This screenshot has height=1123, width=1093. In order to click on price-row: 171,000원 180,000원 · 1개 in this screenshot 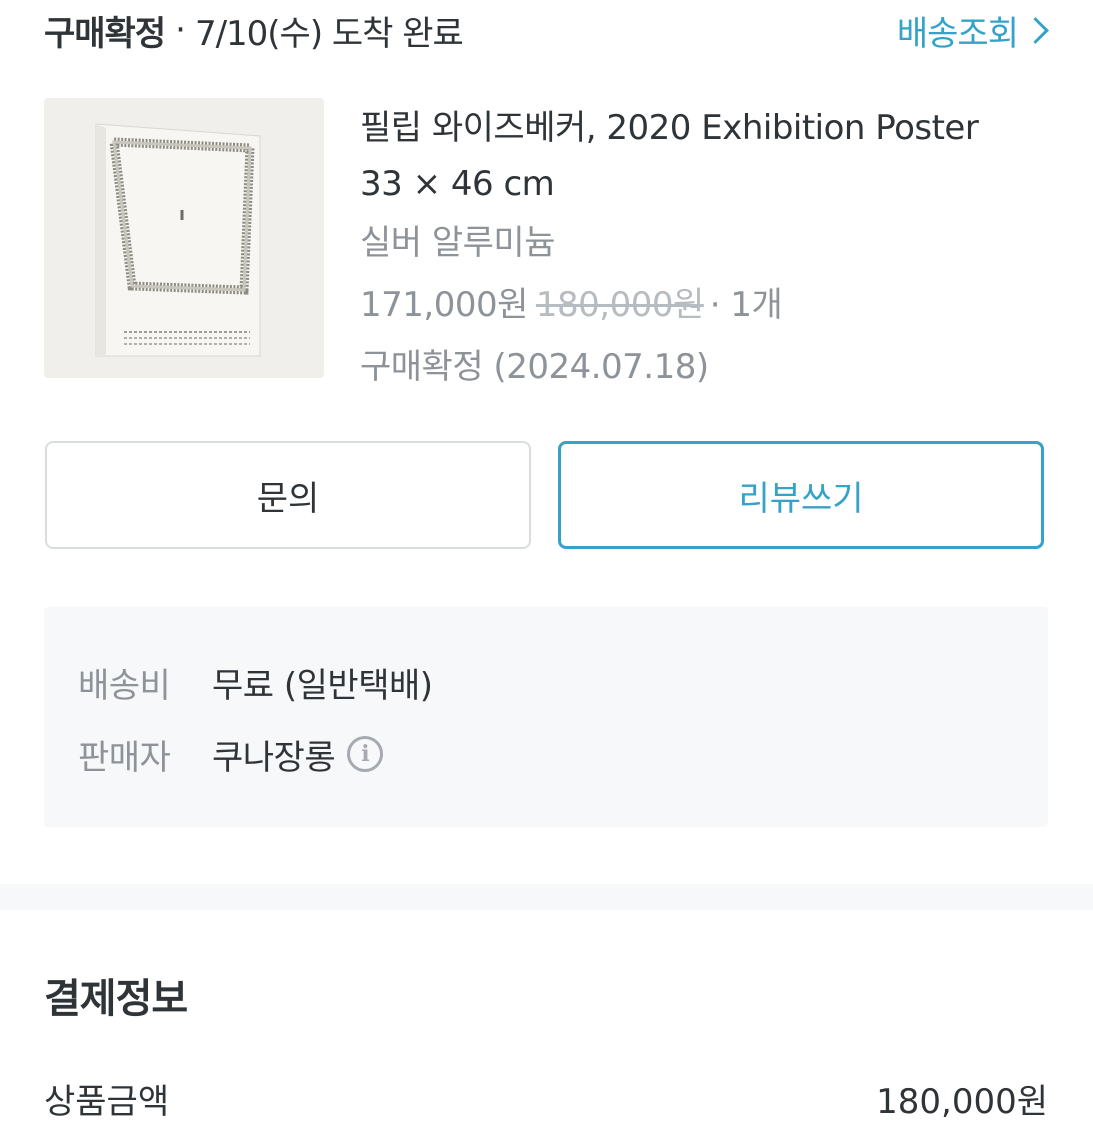, I will do `click(705, 305)`.